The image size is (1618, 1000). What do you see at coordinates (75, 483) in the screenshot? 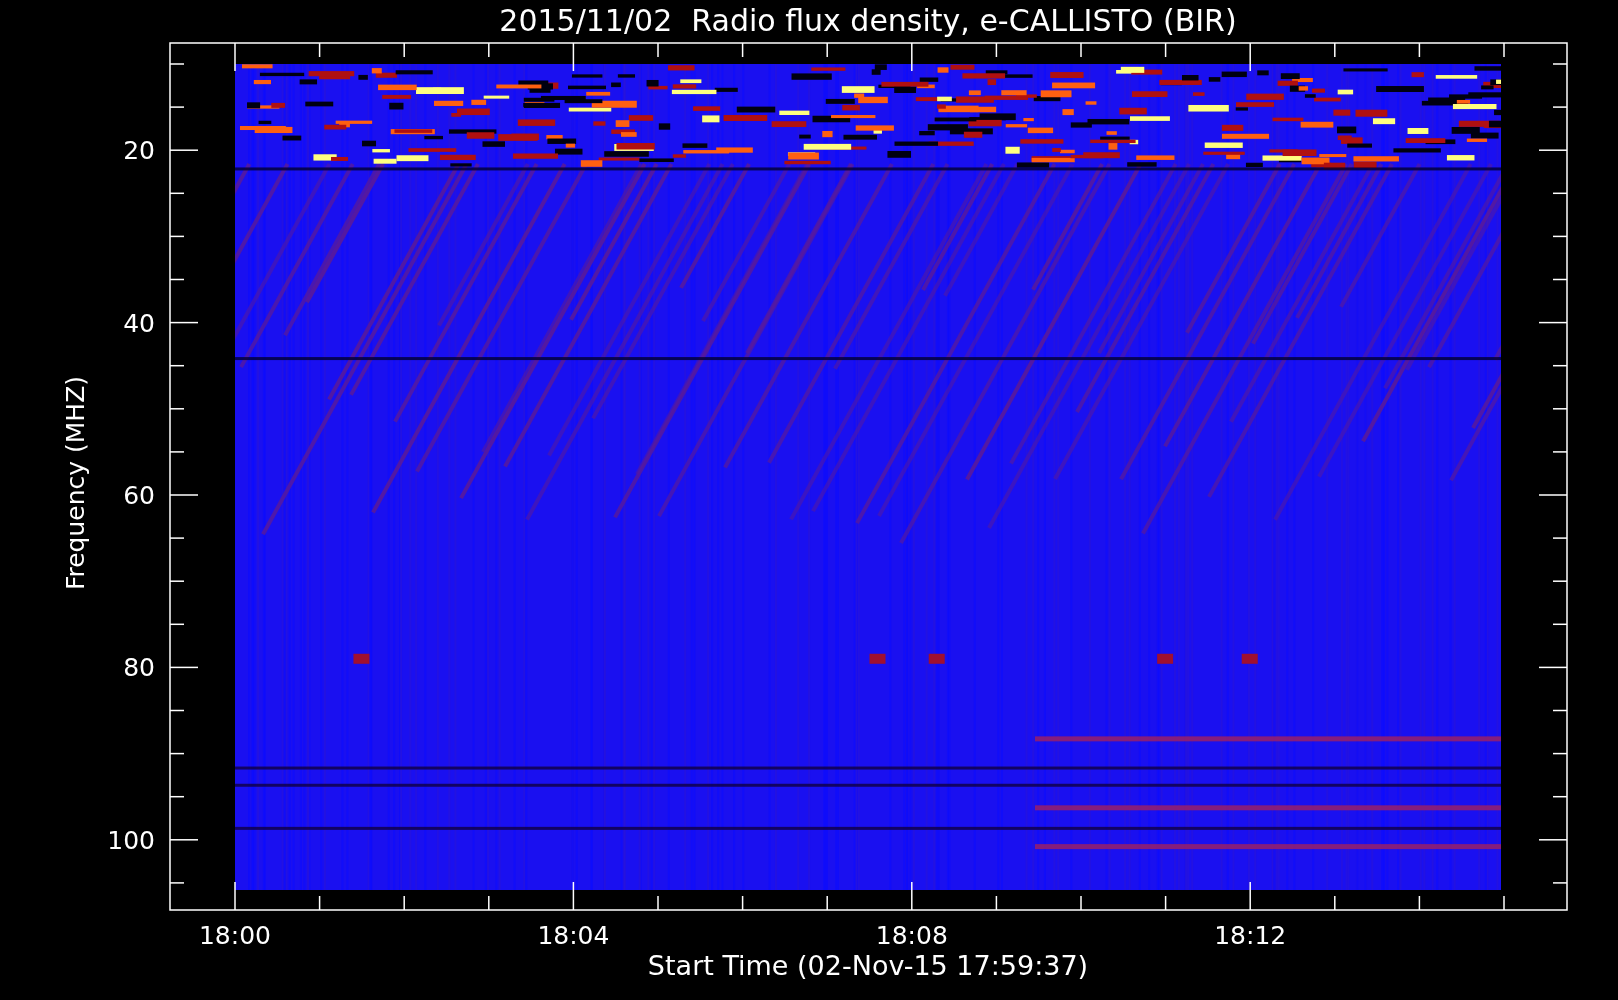
I see `y-axis-label: Frequency (MHZ)` at bounding box center [75, 483].